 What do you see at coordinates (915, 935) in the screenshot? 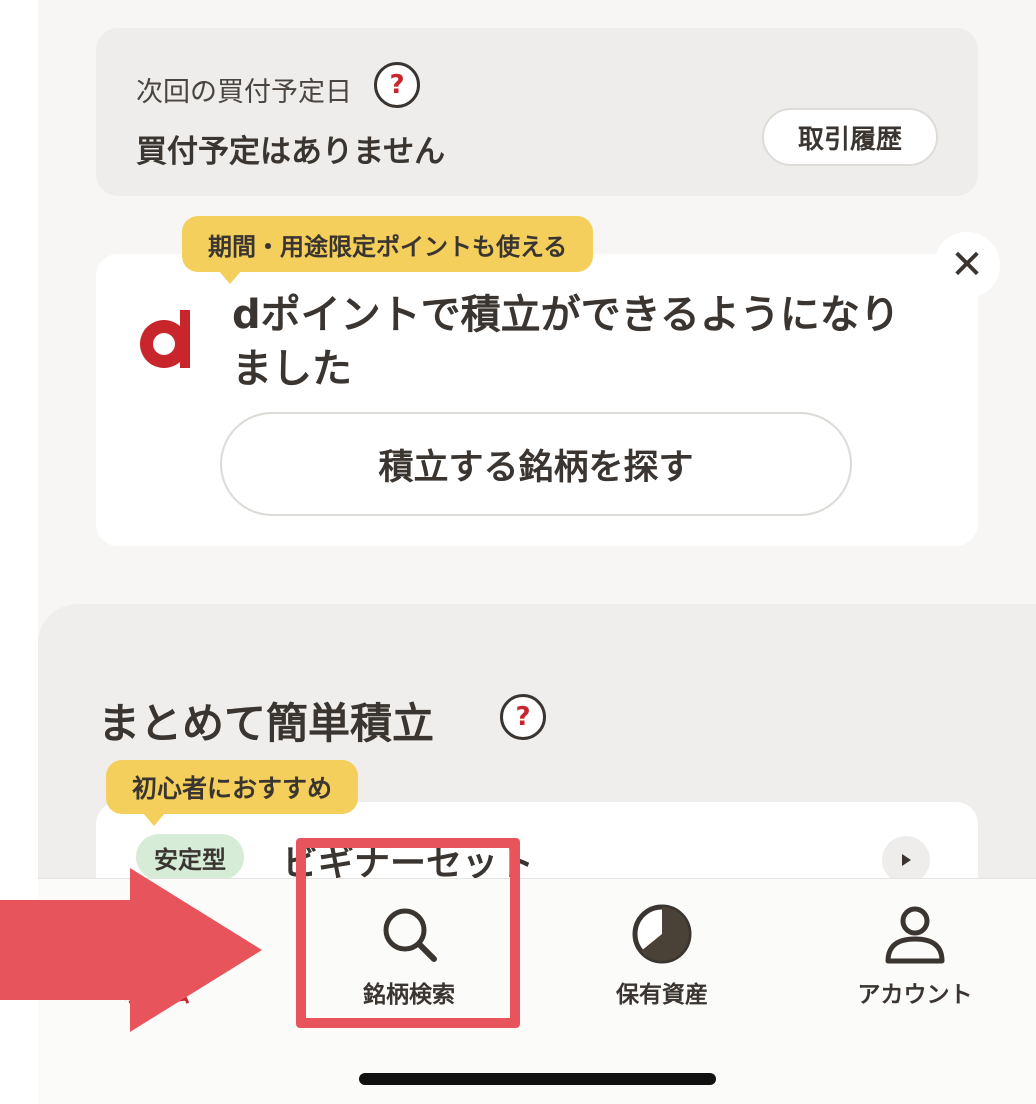
I see `person-icon` at bounding box center [915, 935].